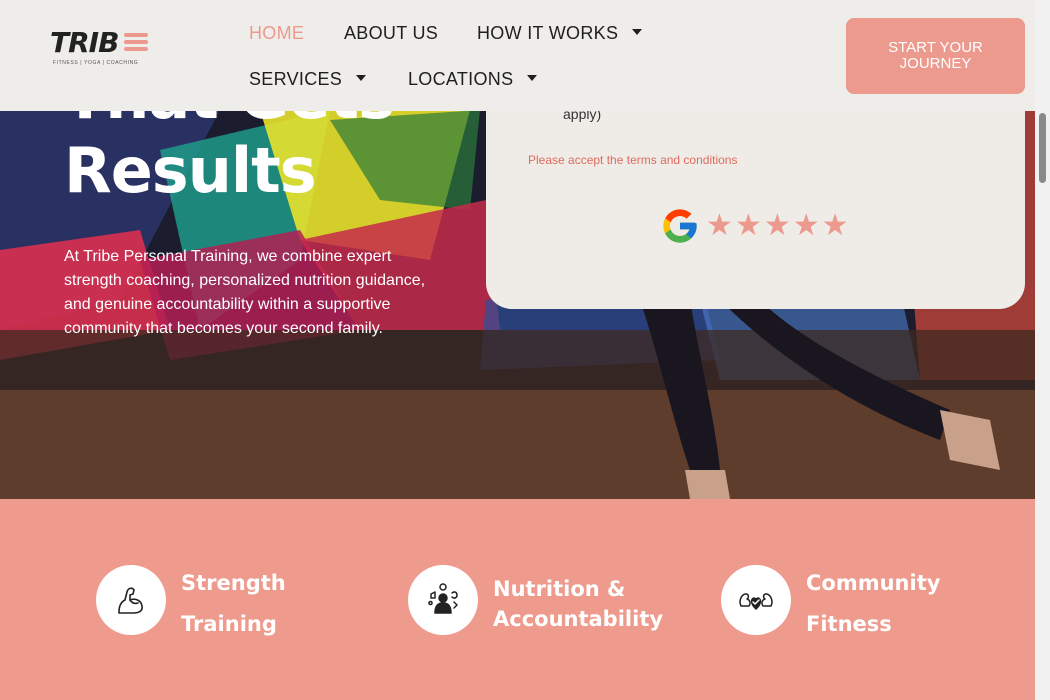 The image size is (1050, 700). I want to click on heart-arms-icon, so click(756, 600).